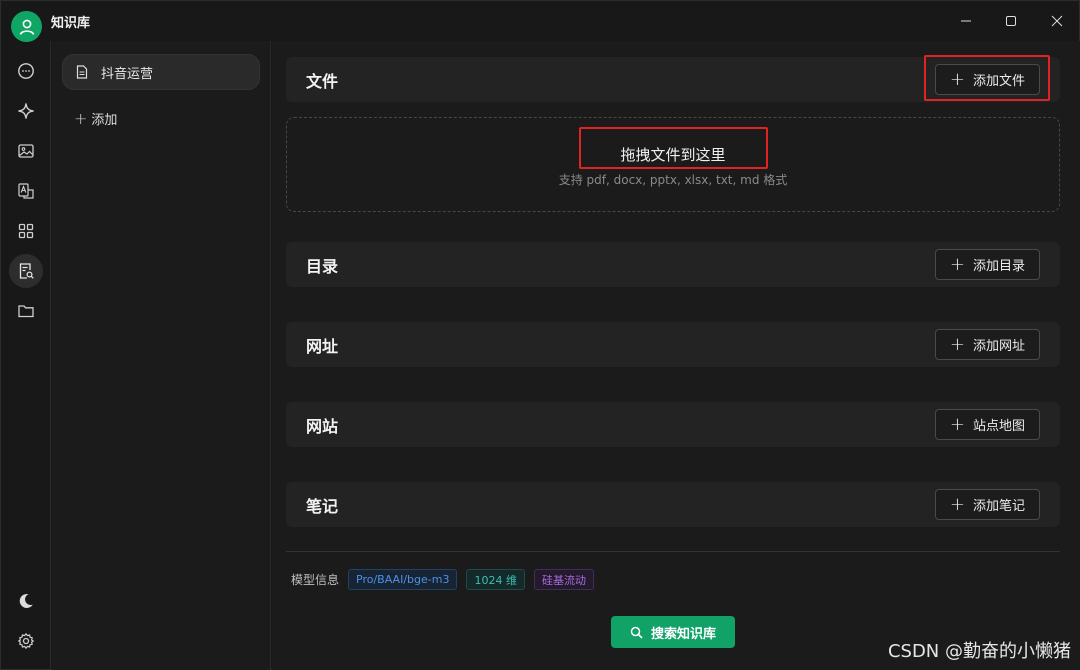 This screenshot has height=670, width=1080. I want to click on url-title: 网址, so click(322, 346).